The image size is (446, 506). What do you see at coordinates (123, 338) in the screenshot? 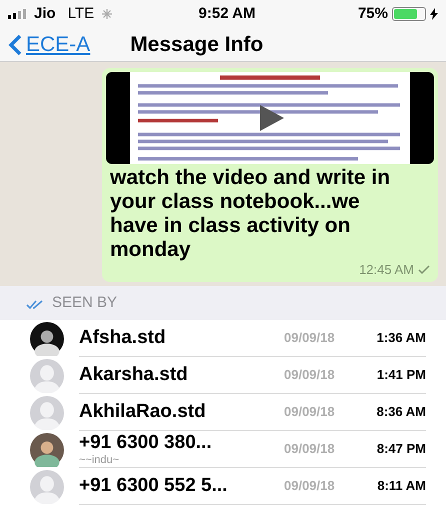
I see `contact-name: Afsha.std` at bounding box center [123, 338].